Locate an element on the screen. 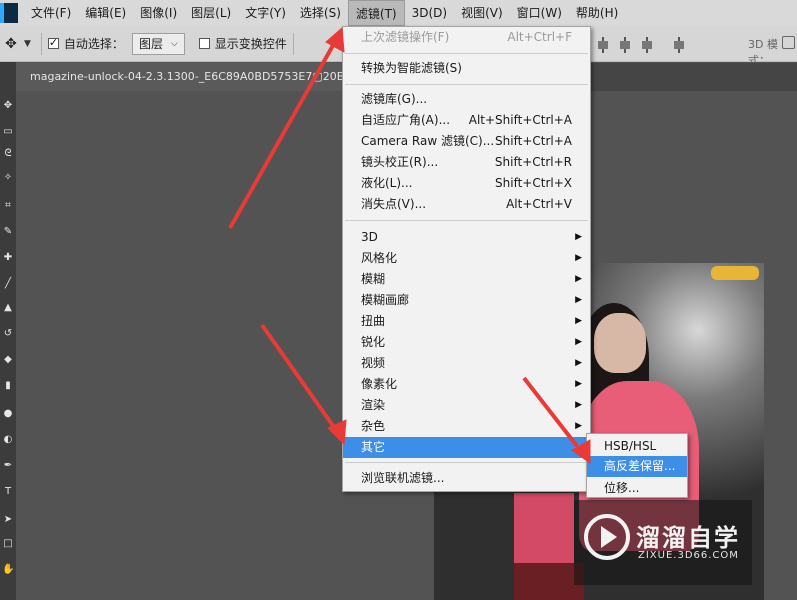  menu-item-blur: 模糊 ▶ is located at coordinates (466, 279).